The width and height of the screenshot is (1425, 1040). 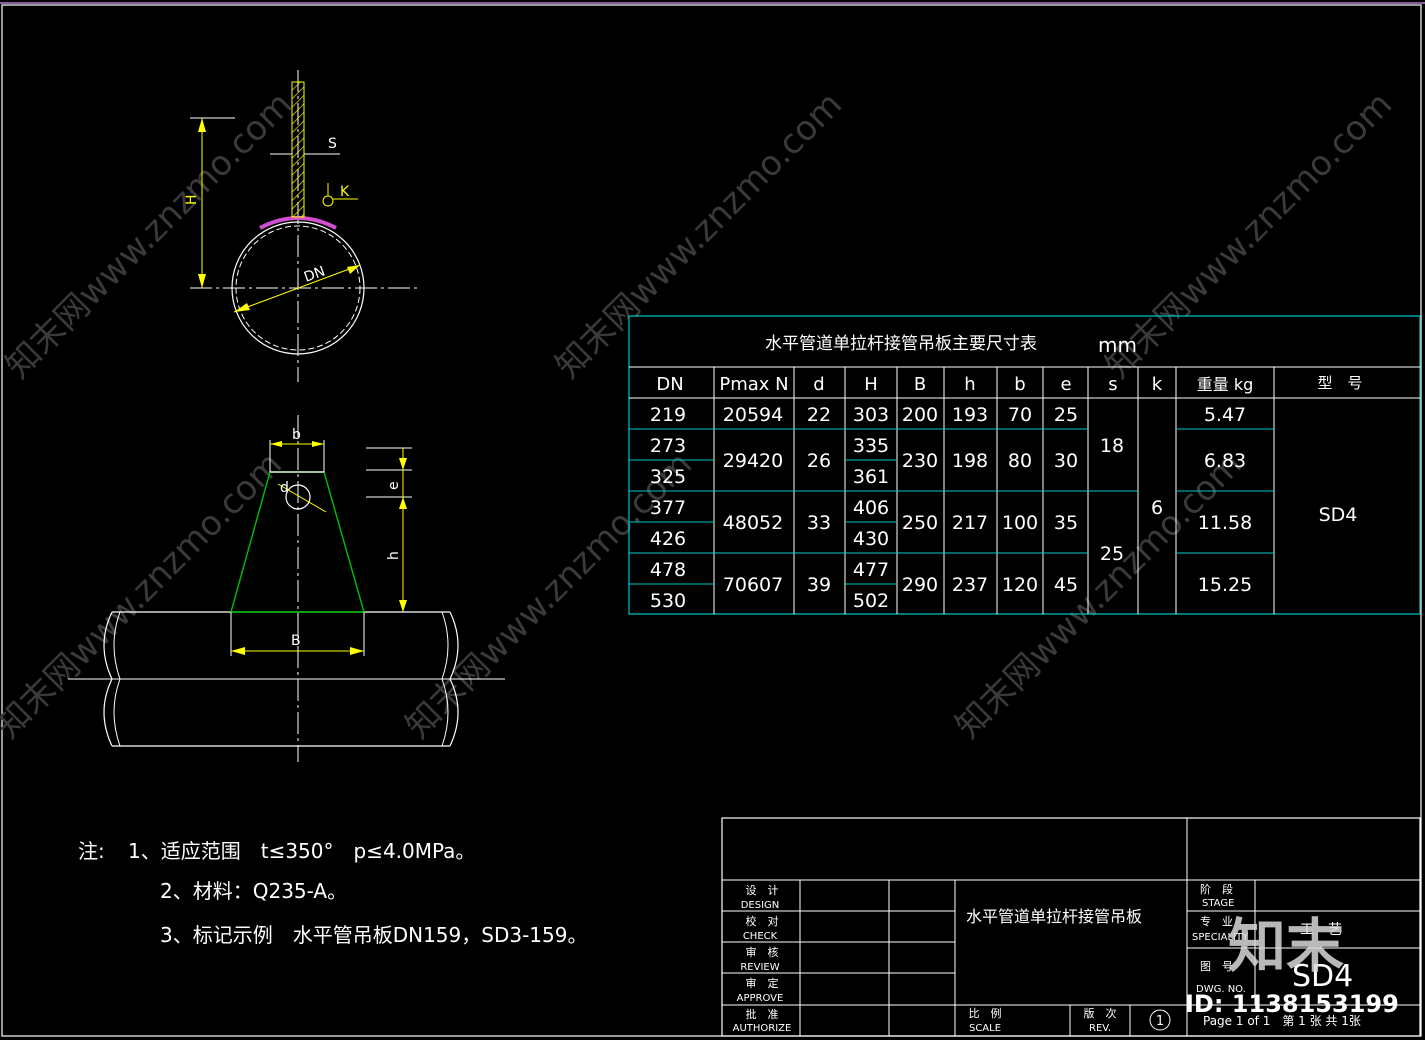 I want to click on col-header: b, so click(x=1019, y=384).